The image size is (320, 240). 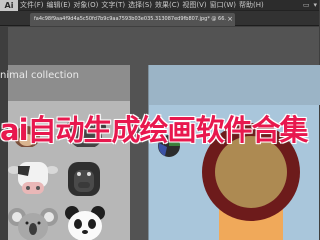 I want to click on menu-type: 文字(T), so click(x=113, y=5).